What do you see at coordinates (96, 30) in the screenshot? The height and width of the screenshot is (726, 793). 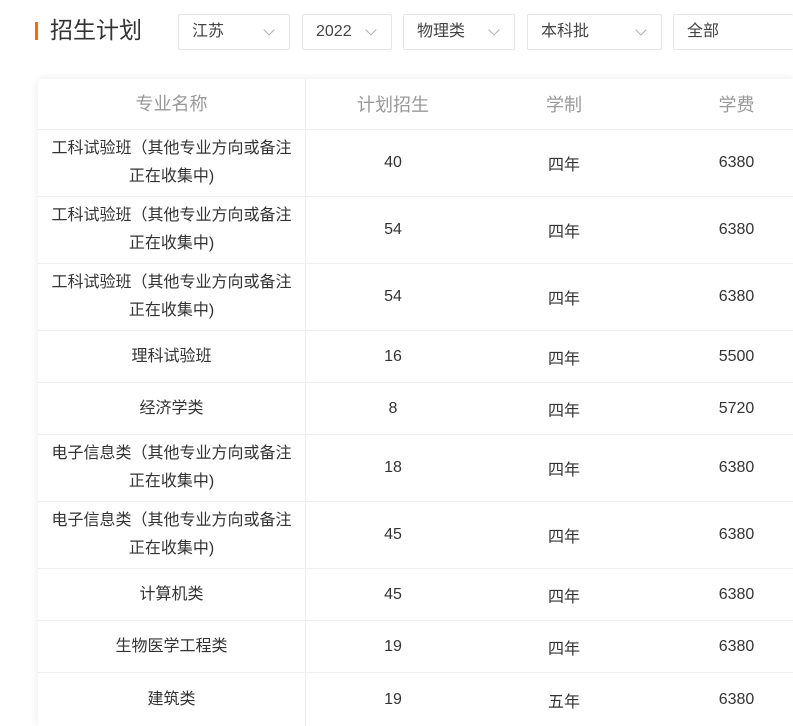 I see `page-title: 招生计划` at bounding box center [96, 30].